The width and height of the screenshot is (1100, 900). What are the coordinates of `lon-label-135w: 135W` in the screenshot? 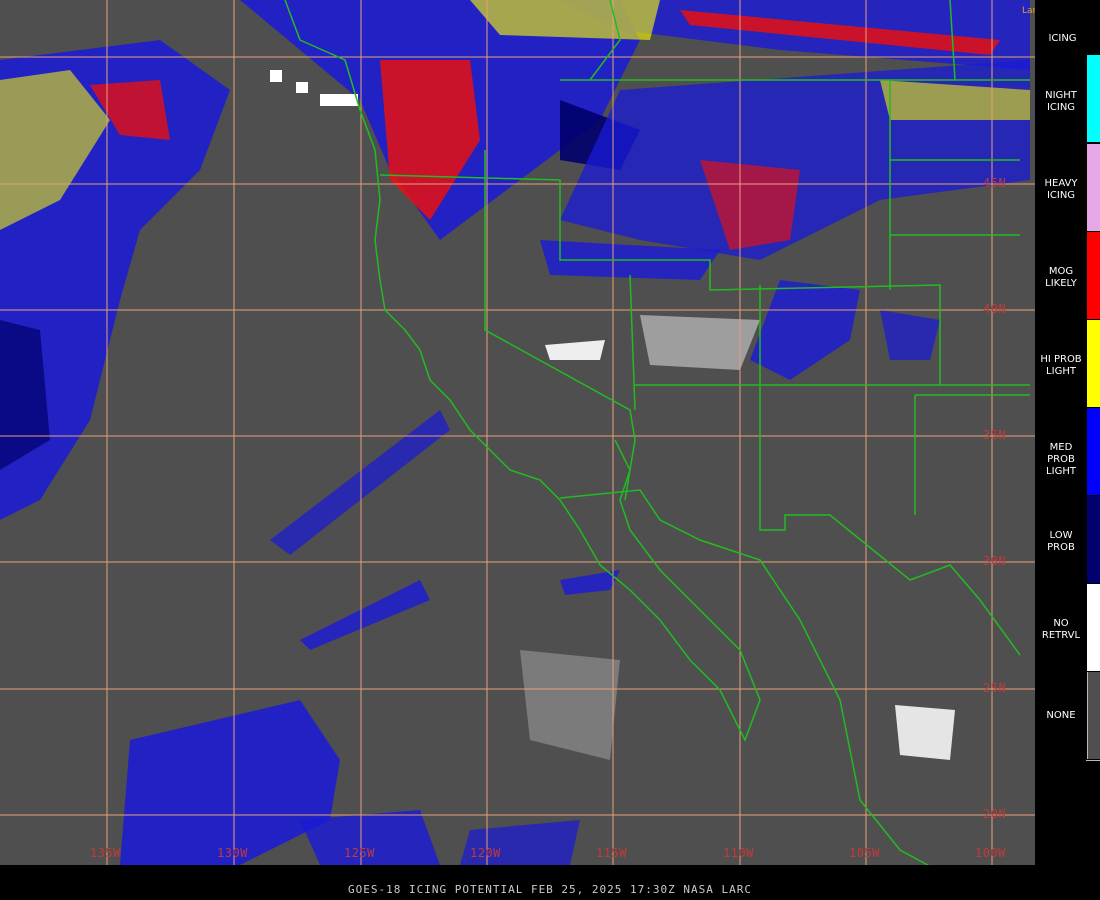 It's located at (105, 853).